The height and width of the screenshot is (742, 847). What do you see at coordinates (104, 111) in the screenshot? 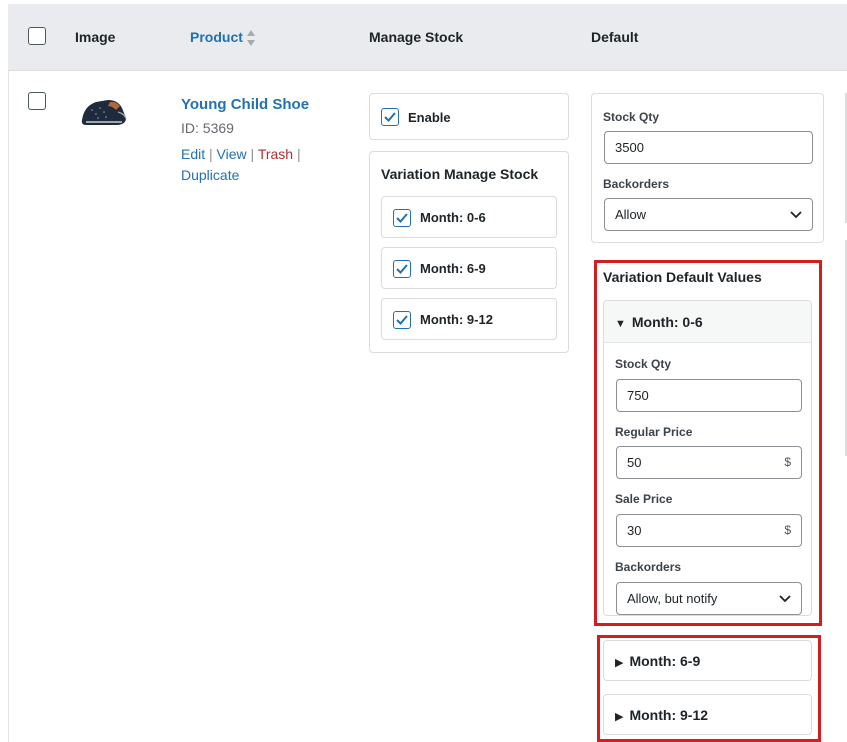
I see `product-thumbnail` at bounding box center [104, 111].